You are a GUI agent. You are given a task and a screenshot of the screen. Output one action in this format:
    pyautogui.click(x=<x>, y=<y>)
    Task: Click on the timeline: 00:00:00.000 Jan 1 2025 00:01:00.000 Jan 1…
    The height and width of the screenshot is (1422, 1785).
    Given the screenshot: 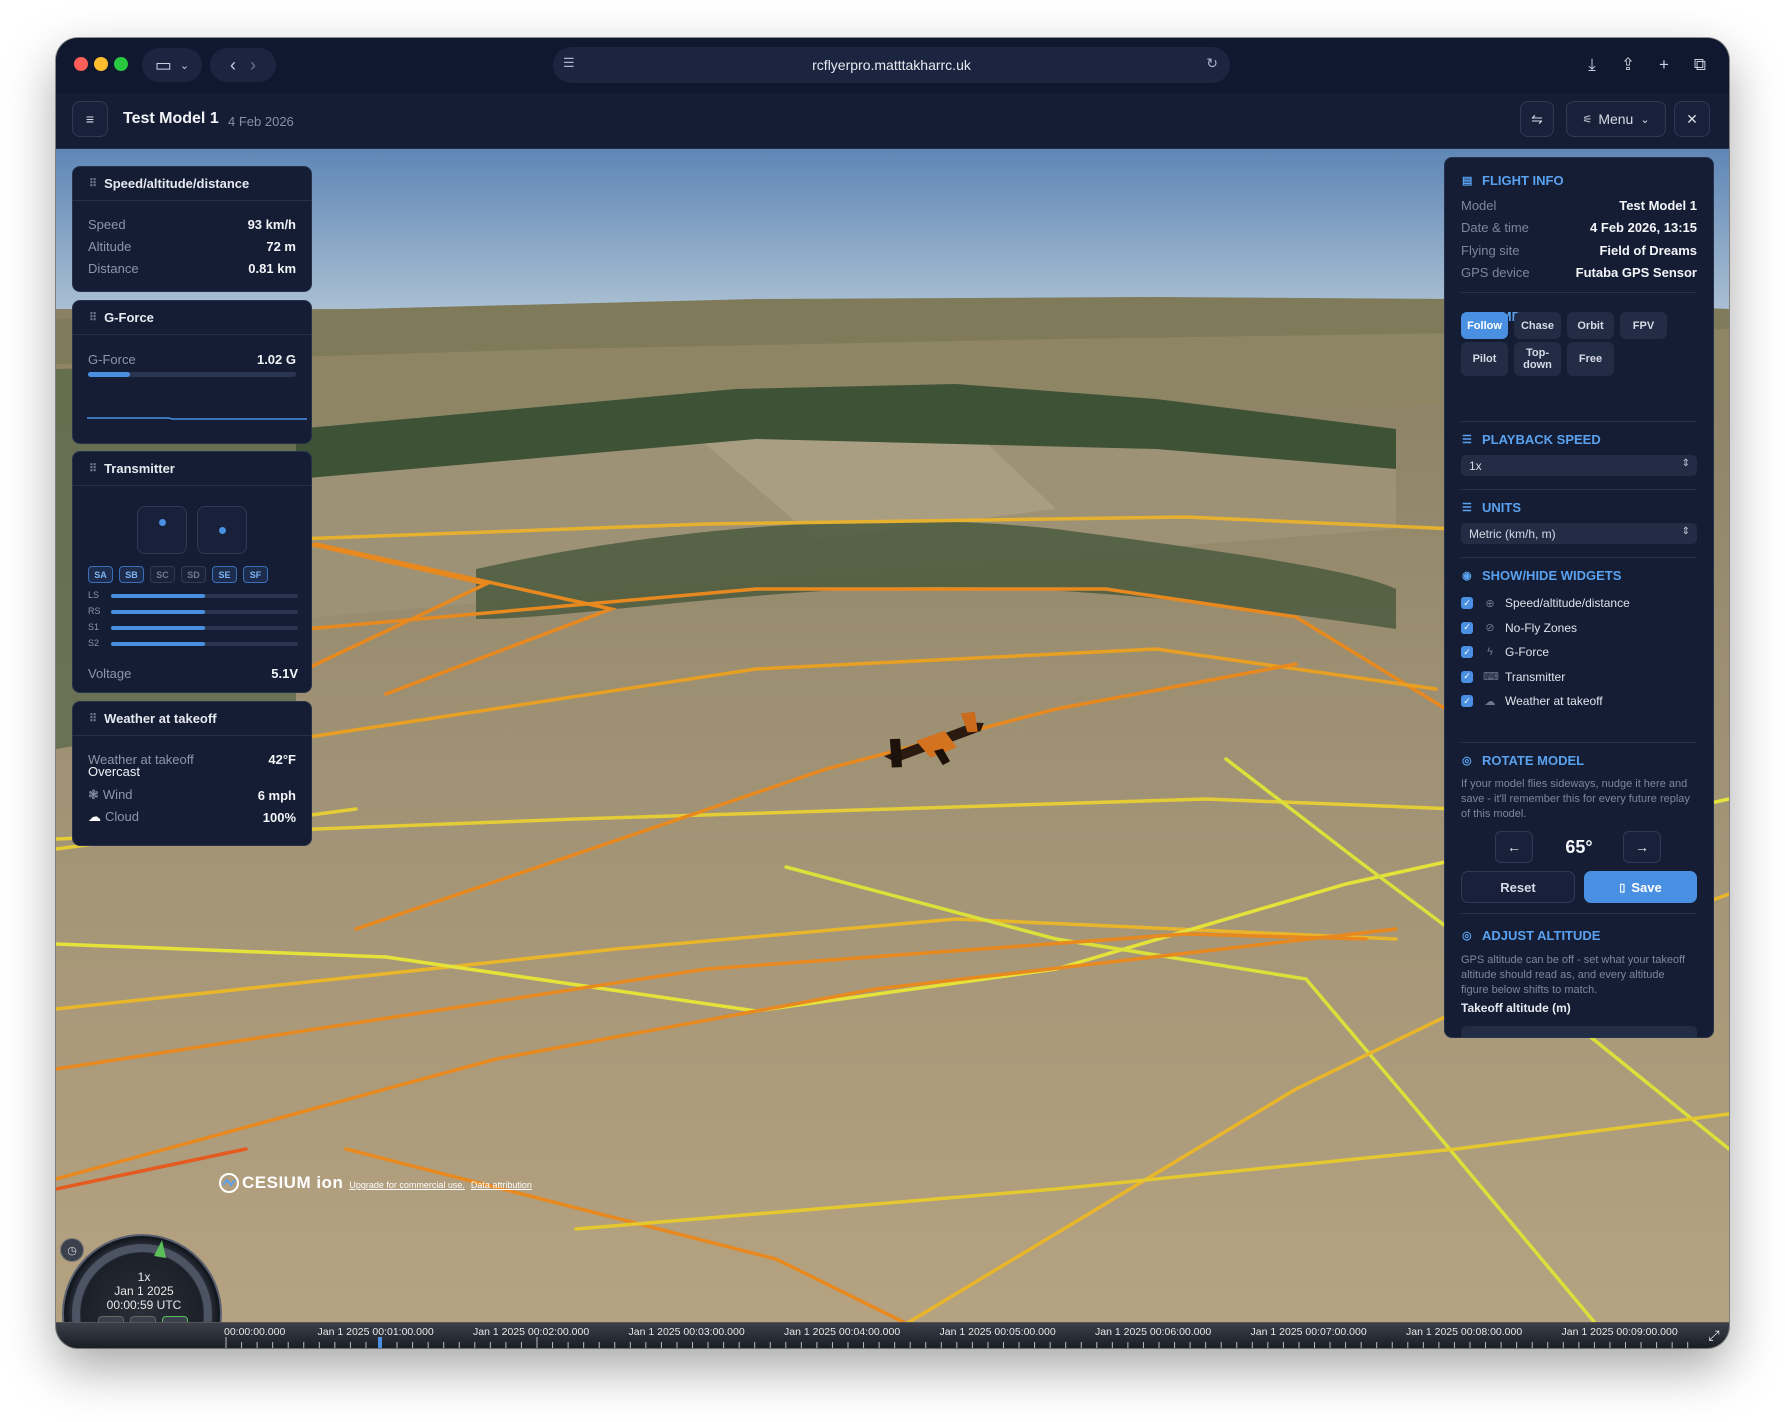 What is the action you would take?
    pyautogui.click(x=892, y=1335)
    